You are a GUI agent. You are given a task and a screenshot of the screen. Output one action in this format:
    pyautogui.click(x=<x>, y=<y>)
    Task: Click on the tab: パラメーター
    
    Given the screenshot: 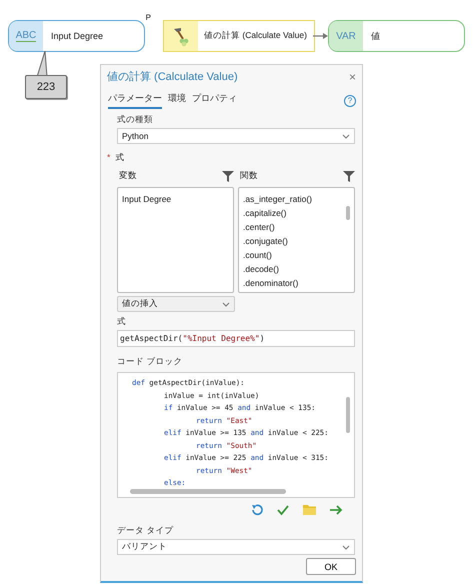 What is the action you would take?
    pyautogui.click(x=135, y=100)
    